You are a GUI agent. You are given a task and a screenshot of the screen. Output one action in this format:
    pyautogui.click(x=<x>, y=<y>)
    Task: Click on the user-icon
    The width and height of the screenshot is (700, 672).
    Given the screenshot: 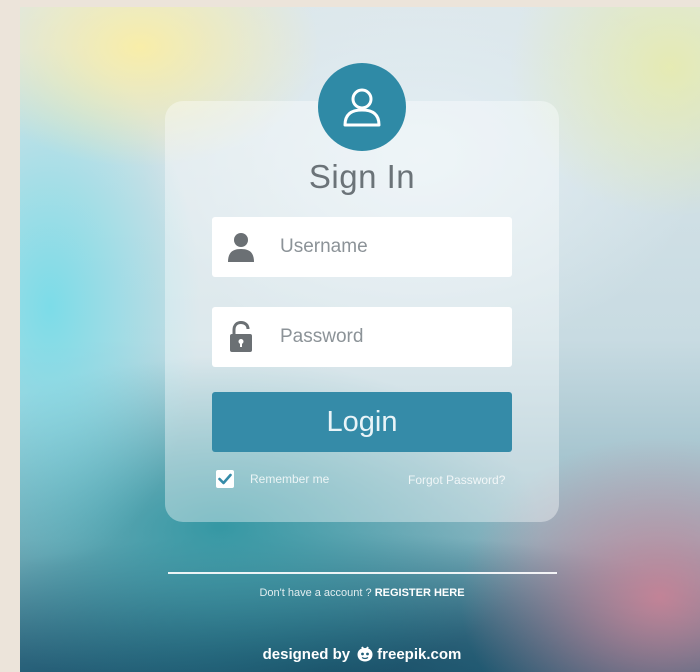 What is the action you would take?
    pyautogui.click(x=241, y=247)
    